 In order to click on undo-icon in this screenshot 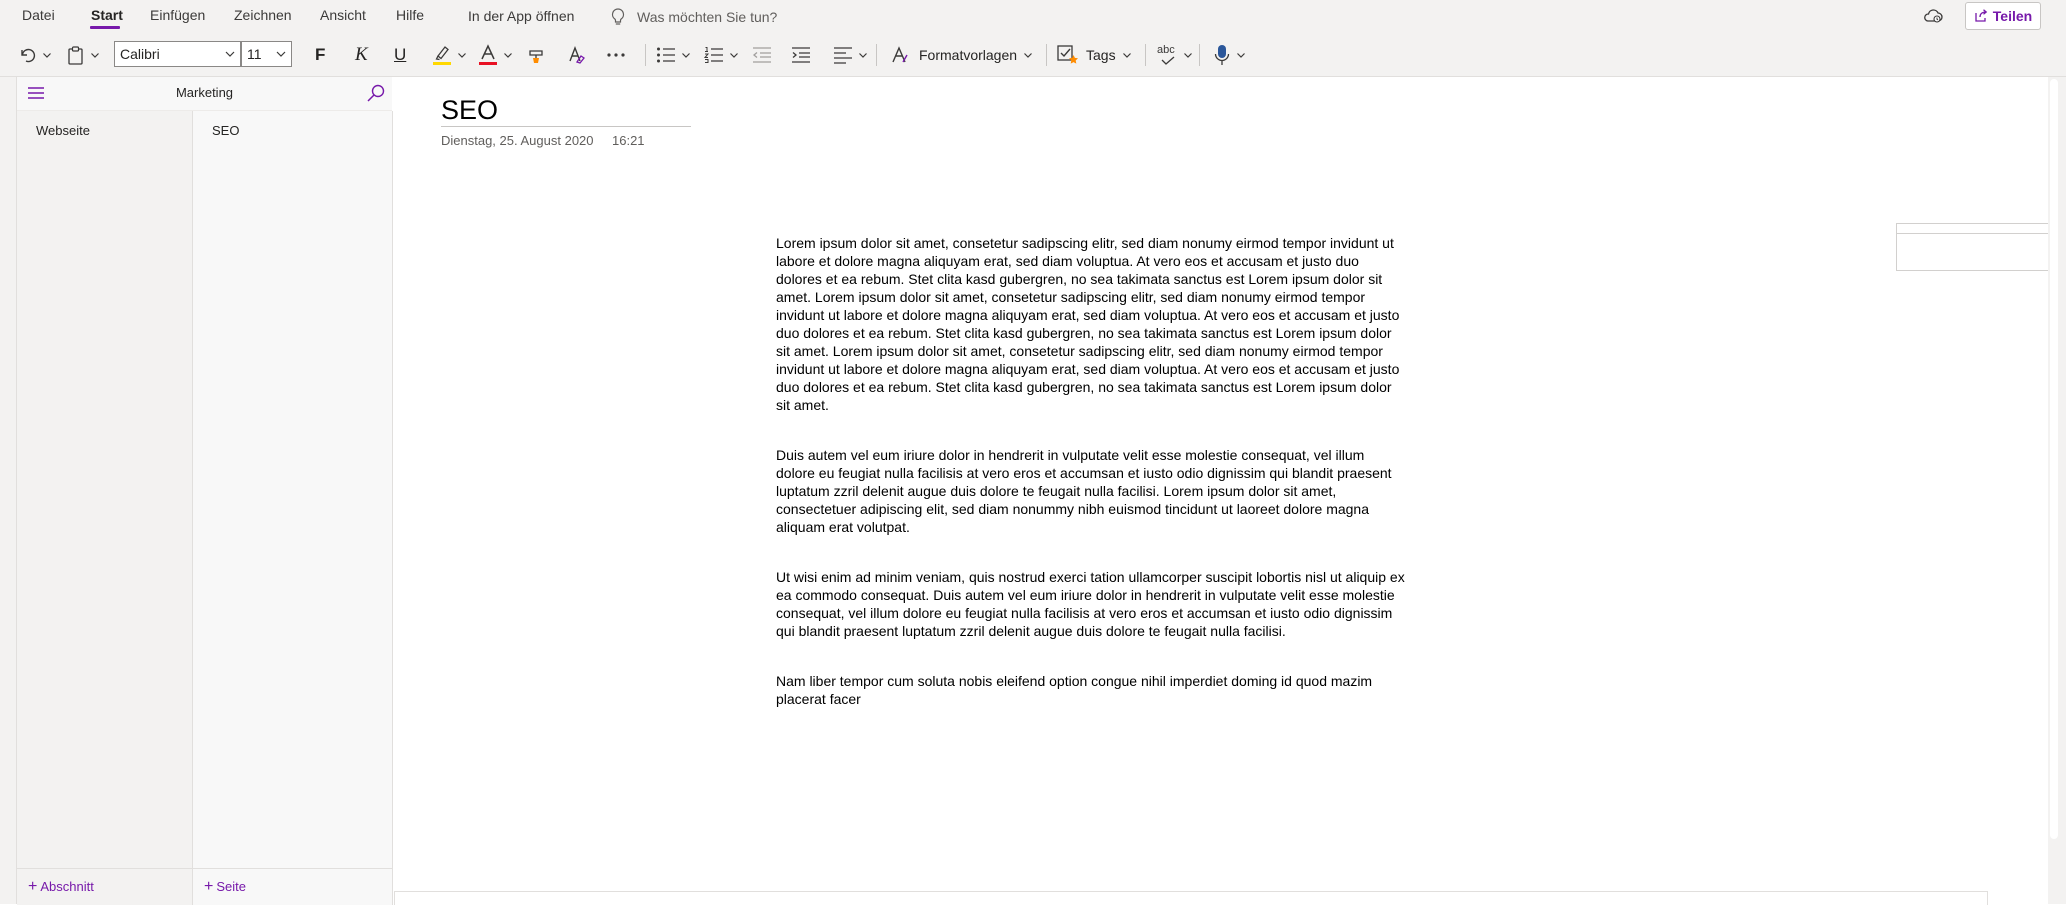, I will do `click(28, 55)`.